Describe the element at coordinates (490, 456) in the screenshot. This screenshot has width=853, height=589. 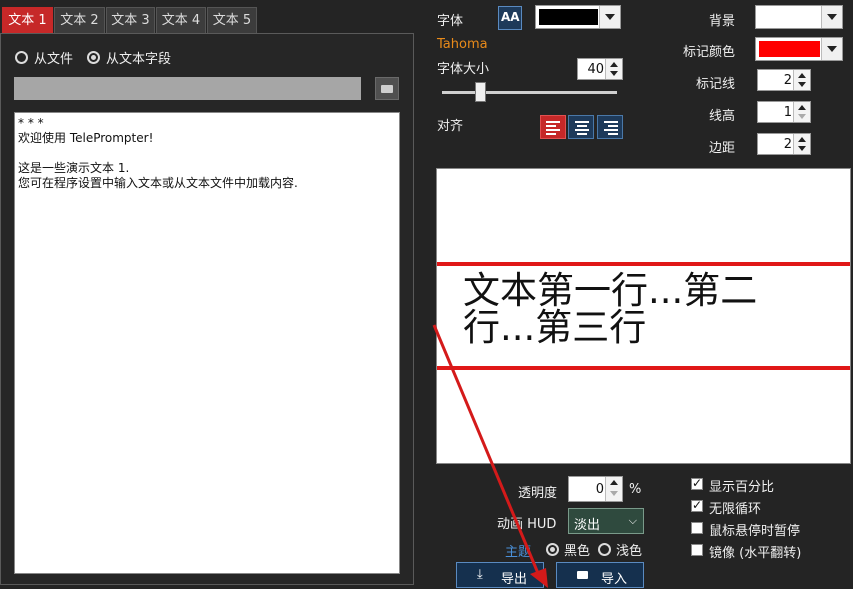
I see `annotation-arrow` at that location.